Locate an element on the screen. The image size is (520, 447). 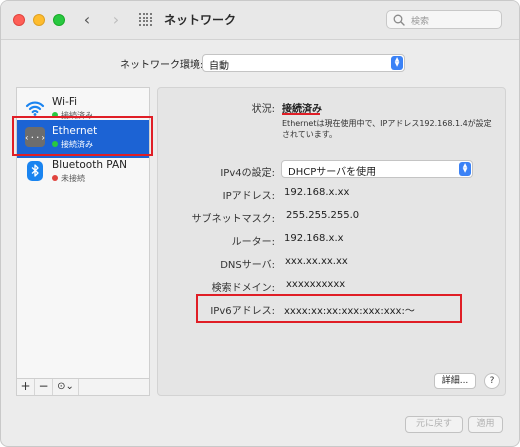
search-input: 検索 is located at coordinates (444, 19).